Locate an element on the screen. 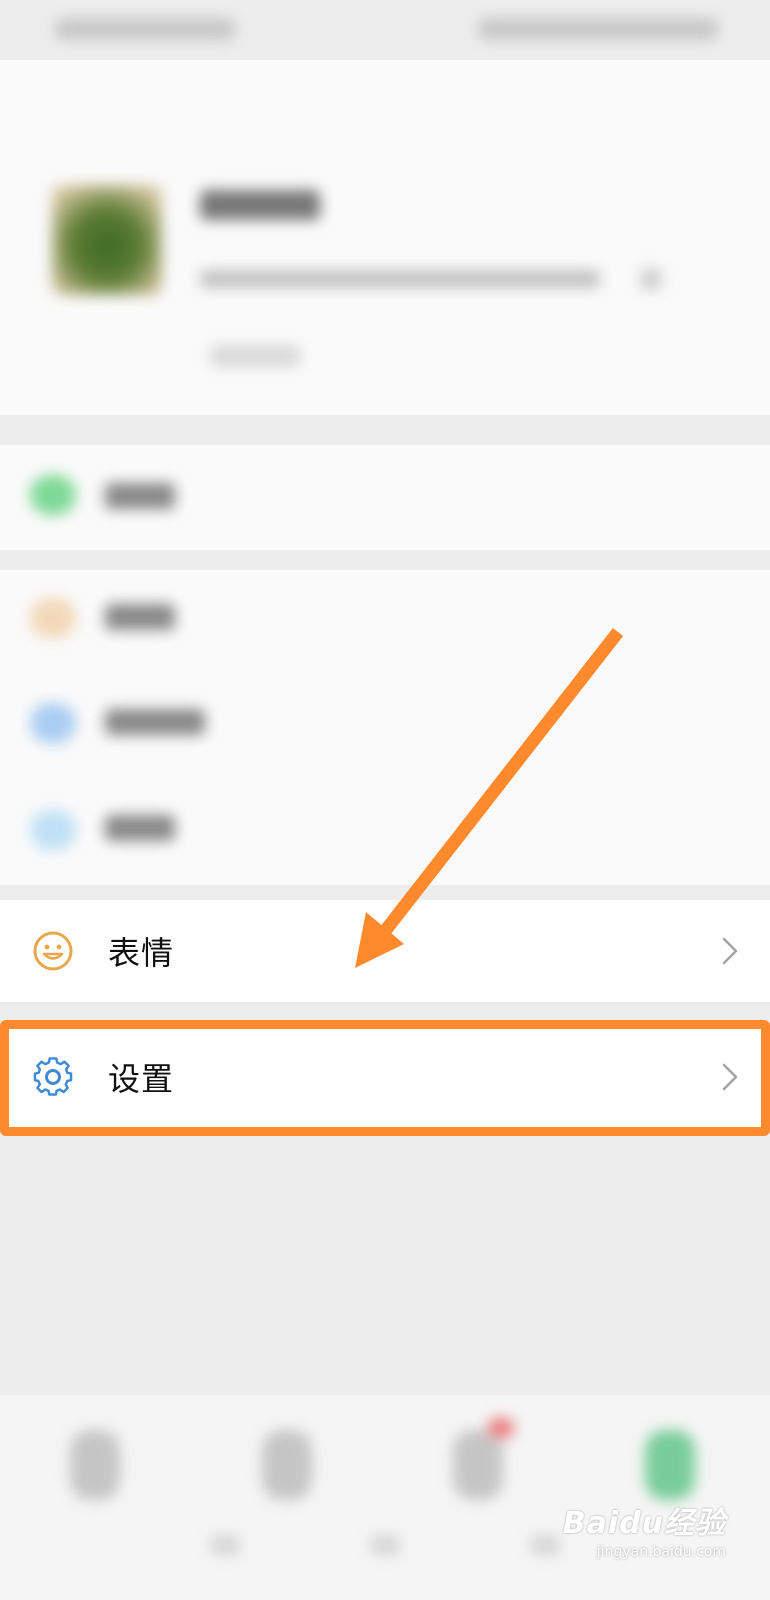  tab-me-icon is located at coordinates (670, 1465).